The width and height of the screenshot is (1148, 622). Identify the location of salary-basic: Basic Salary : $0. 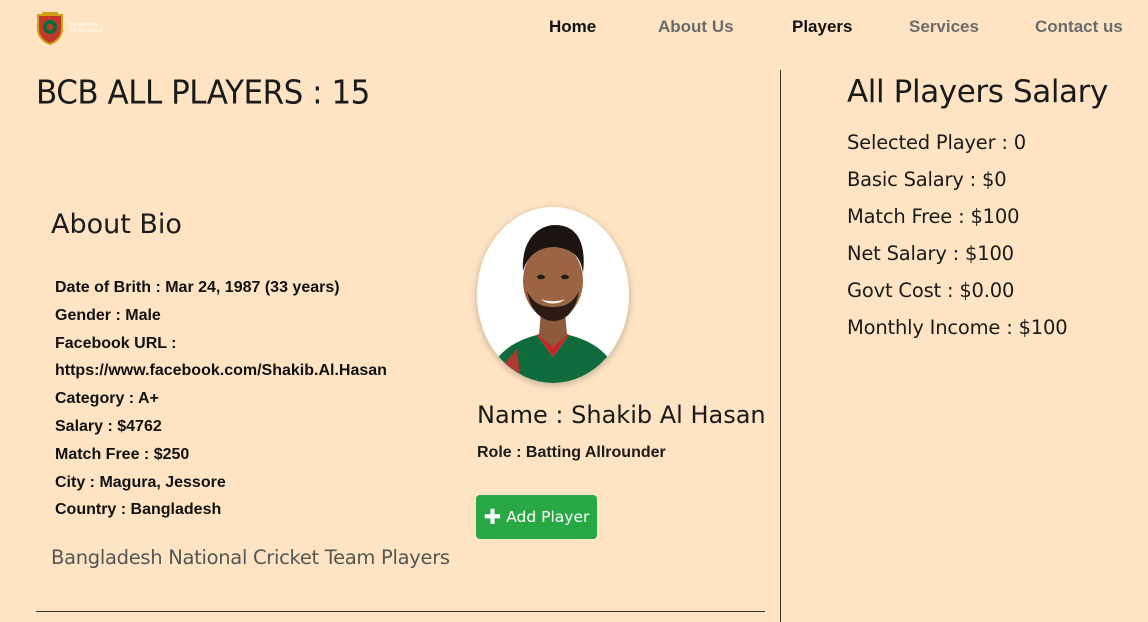
(927, 179).